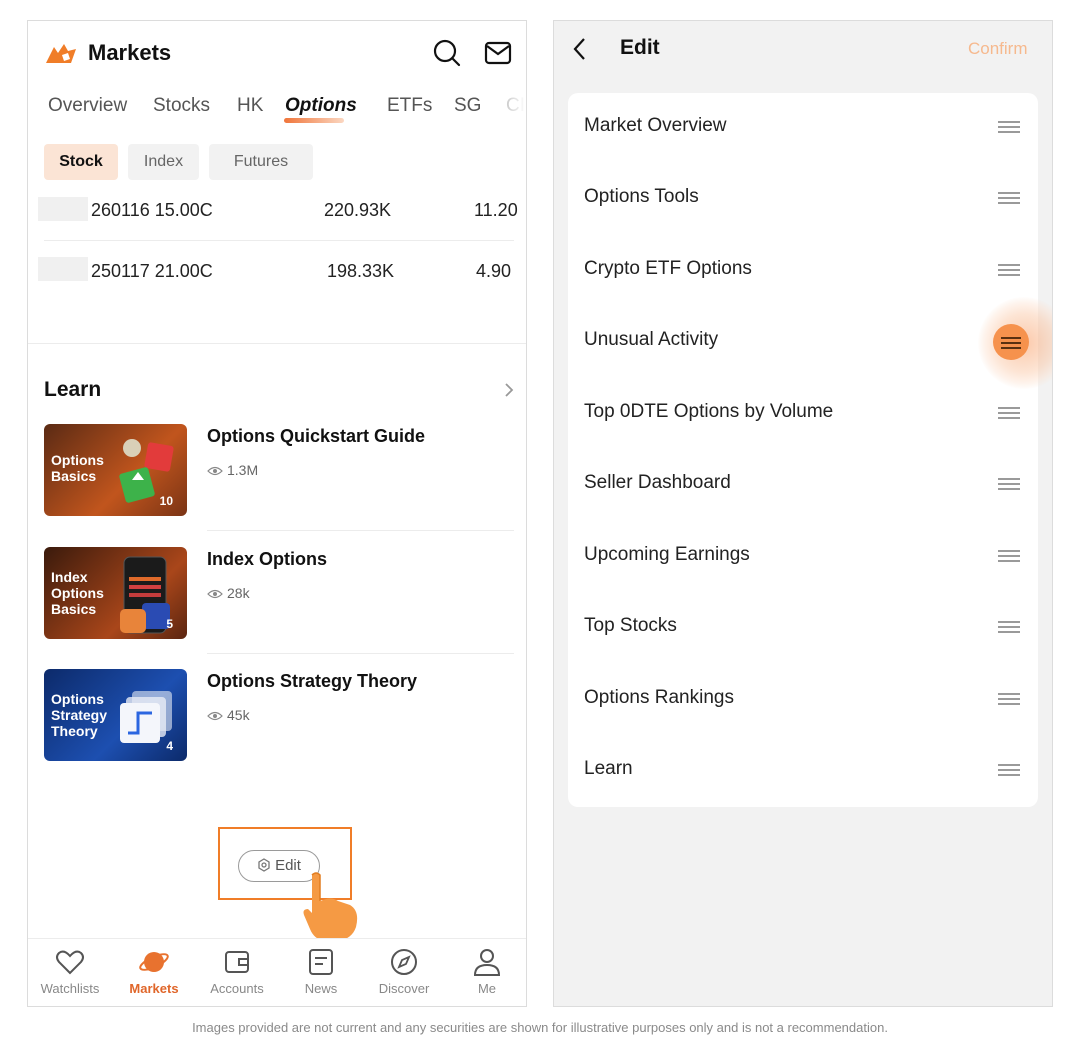  Describe the element at coordinates (277, 53) in the screenshot. I see `markets-header: Markets` at that location.